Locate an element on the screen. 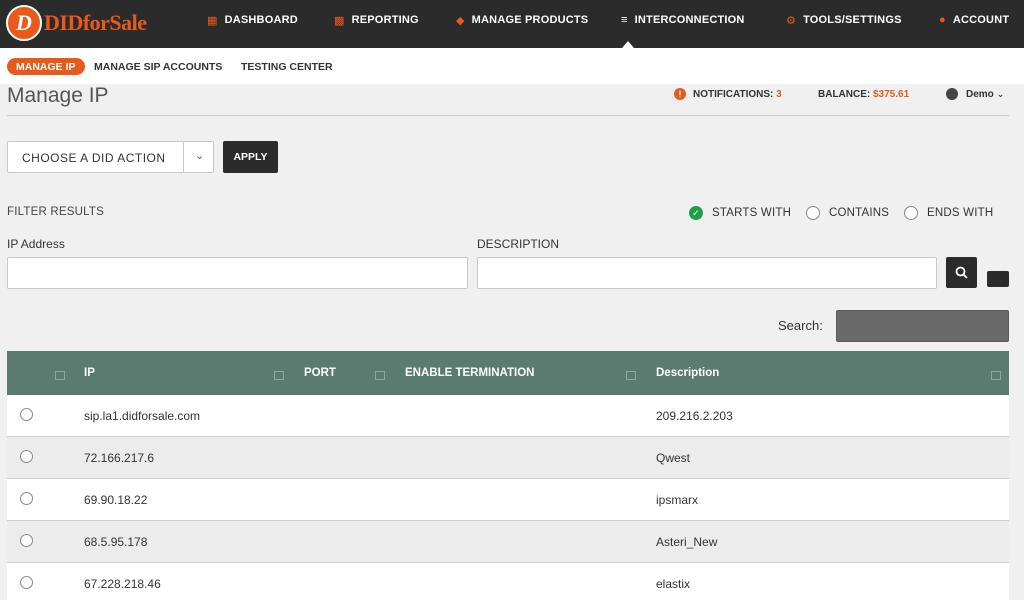 Image resolution: width=1024 pixels, height=600 pixels. filter-results-label: FILTER RESULTS is located at coordinates (55, 212).